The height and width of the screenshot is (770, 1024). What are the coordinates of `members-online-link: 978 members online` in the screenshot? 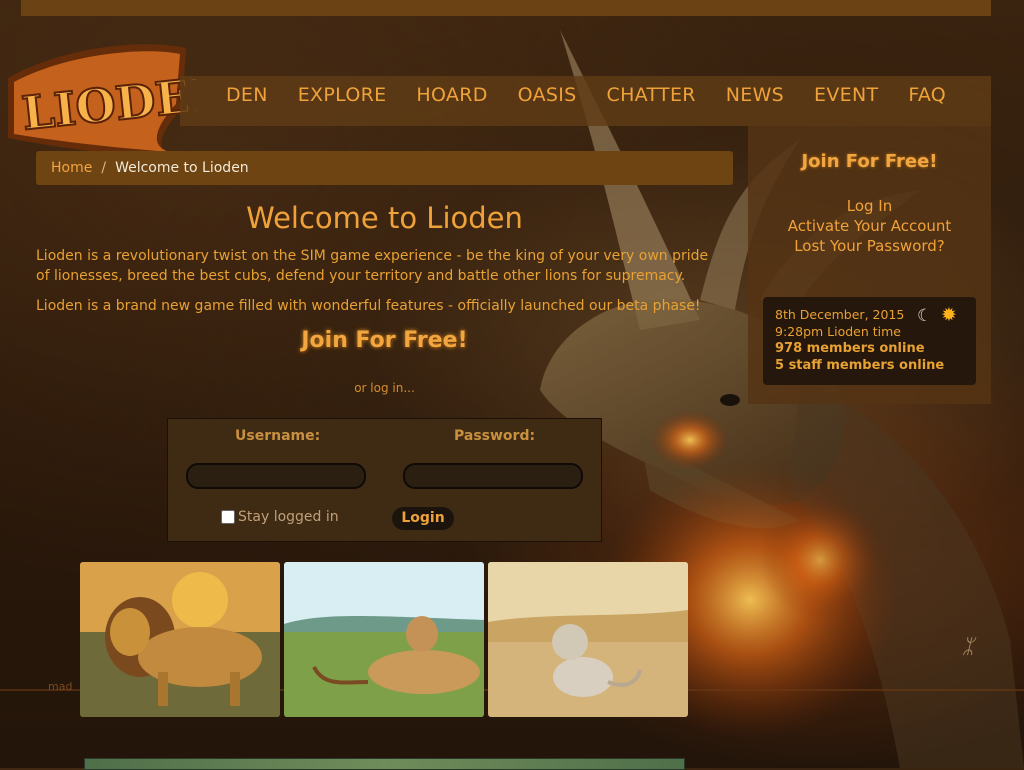 It's located at (850, 348).